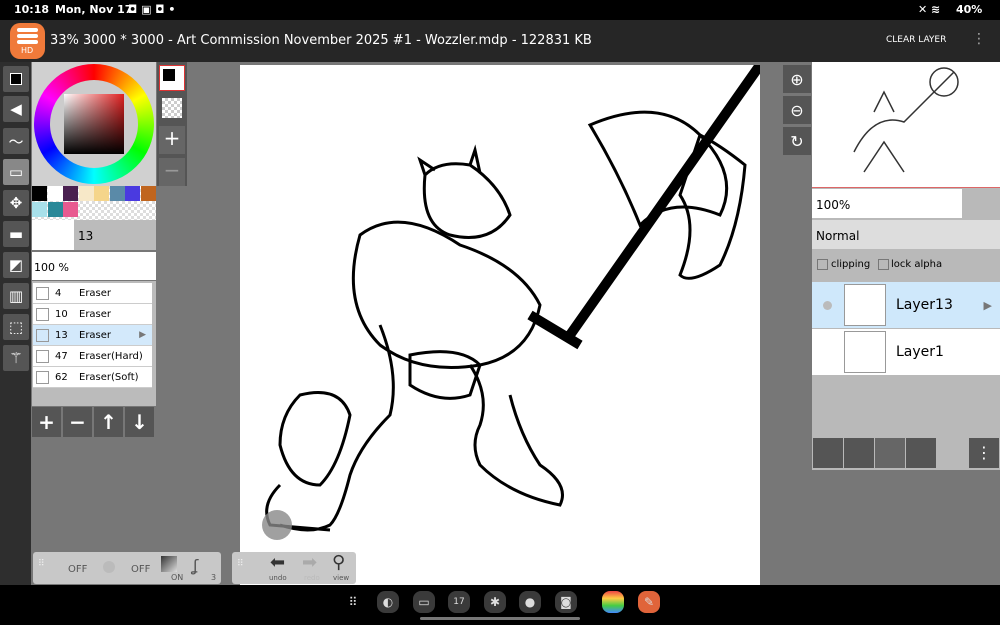 The width and height of the screenshot is (1000, 625). Describe the element at coordinates (16, 172) in the screenshot. I see `eraser-tool-icon: ▭` at that location.